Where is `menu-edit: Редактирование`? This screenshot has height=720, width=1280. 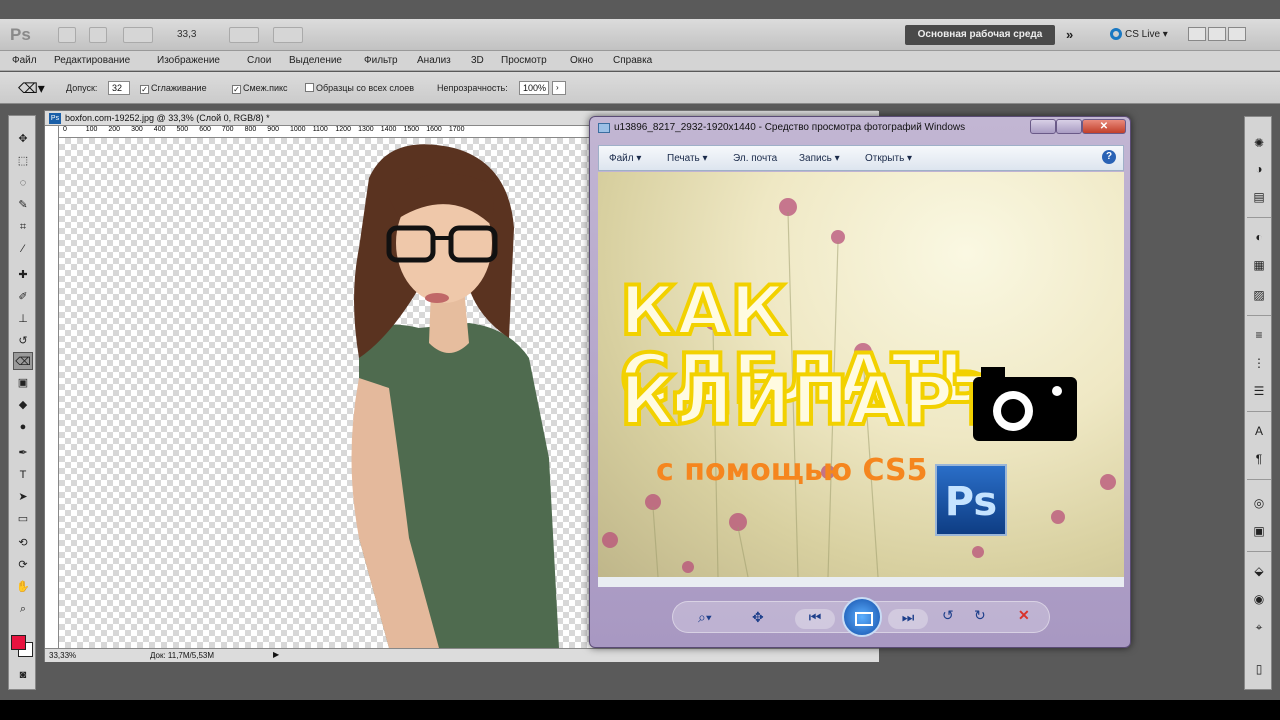
menu-edit: Редактирование is located at coordinates (92, 60).